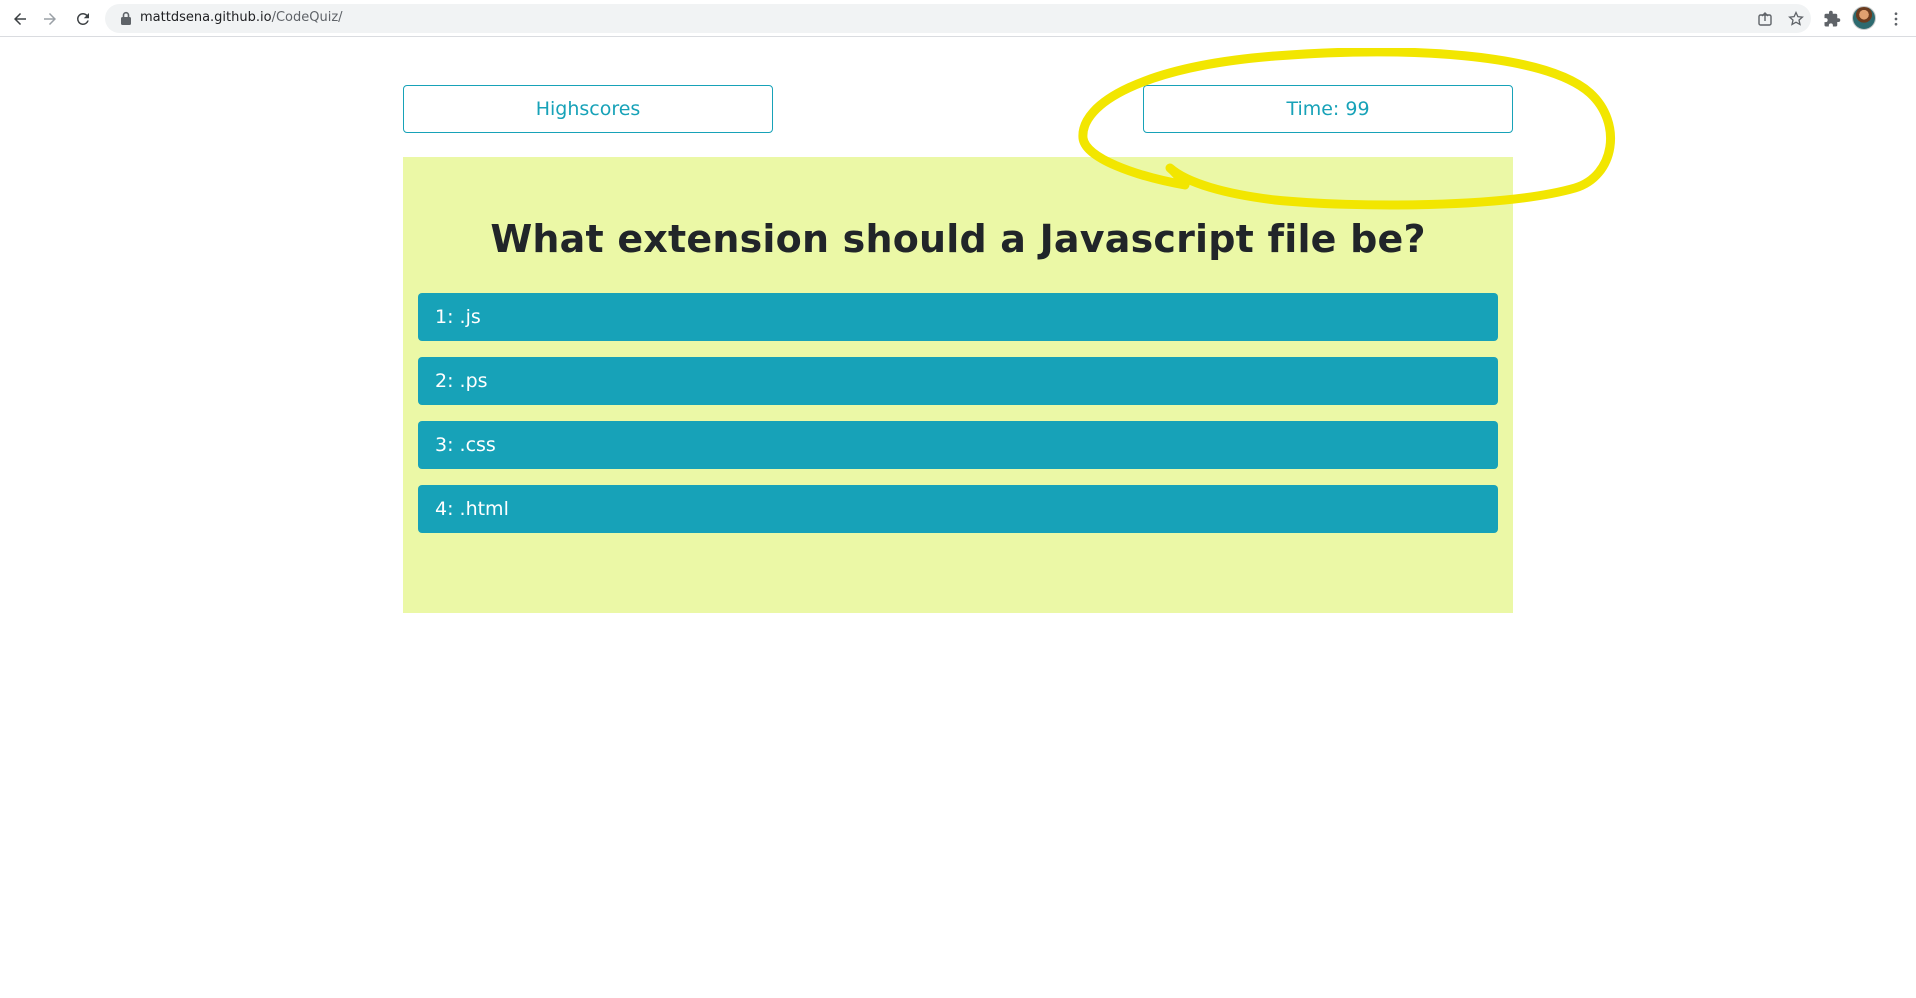 This screenshot has height=998, width=1916. Describe the element at coordinates (126, 18) in the screenshot. I see `lock-icon` at that location.